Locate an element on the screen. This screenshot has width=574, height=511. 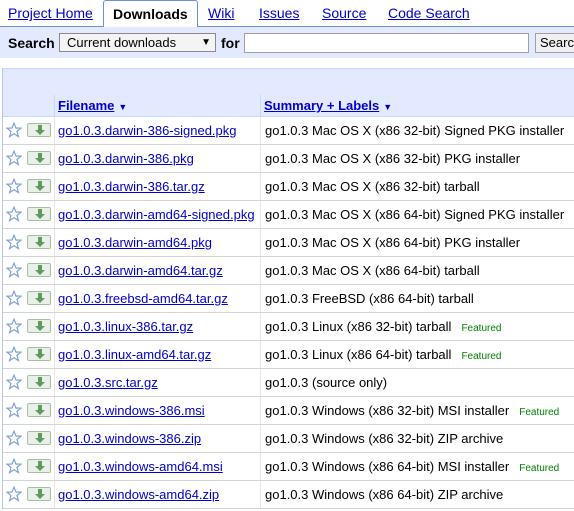
download-file-link: go1.0.3.darwin-386.pkg is located at coordinates (126, 158).